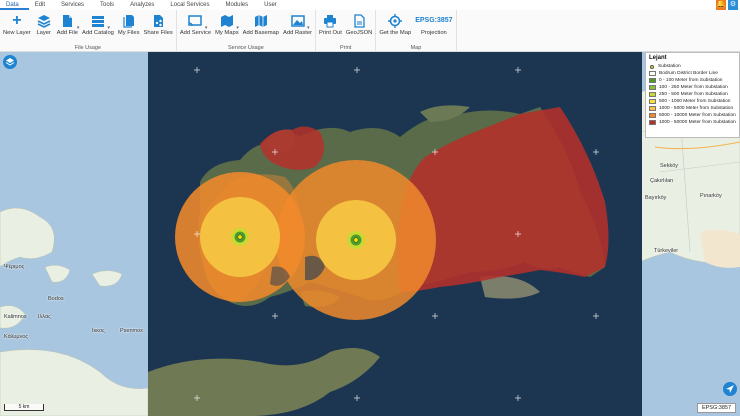 This screenshot has height=416, width=740. What do you see at coordinates (656, 198) in the screenshot?
I see `place-label: Bayırköy` at bounding box center [656, 198].